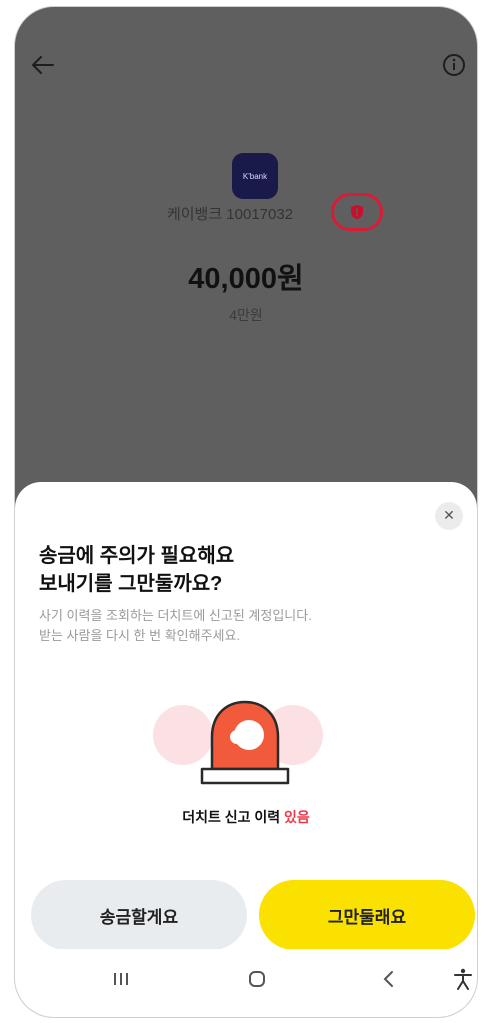 The width and height of the screenshot is (487, 1023). I want to click on warning-badge, so click(357, 212).